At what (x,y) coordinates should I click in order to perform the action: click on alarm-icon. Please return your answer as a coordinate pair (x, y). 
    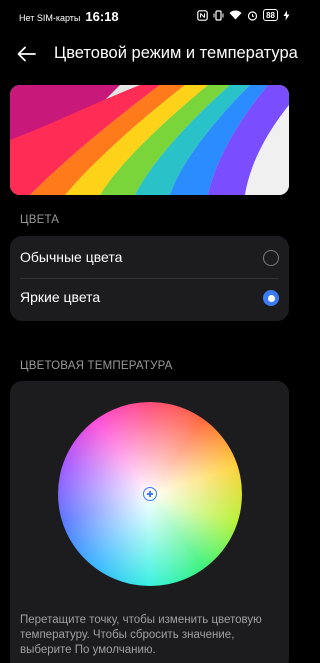
    Looking at the image, I should click on (252, 15).